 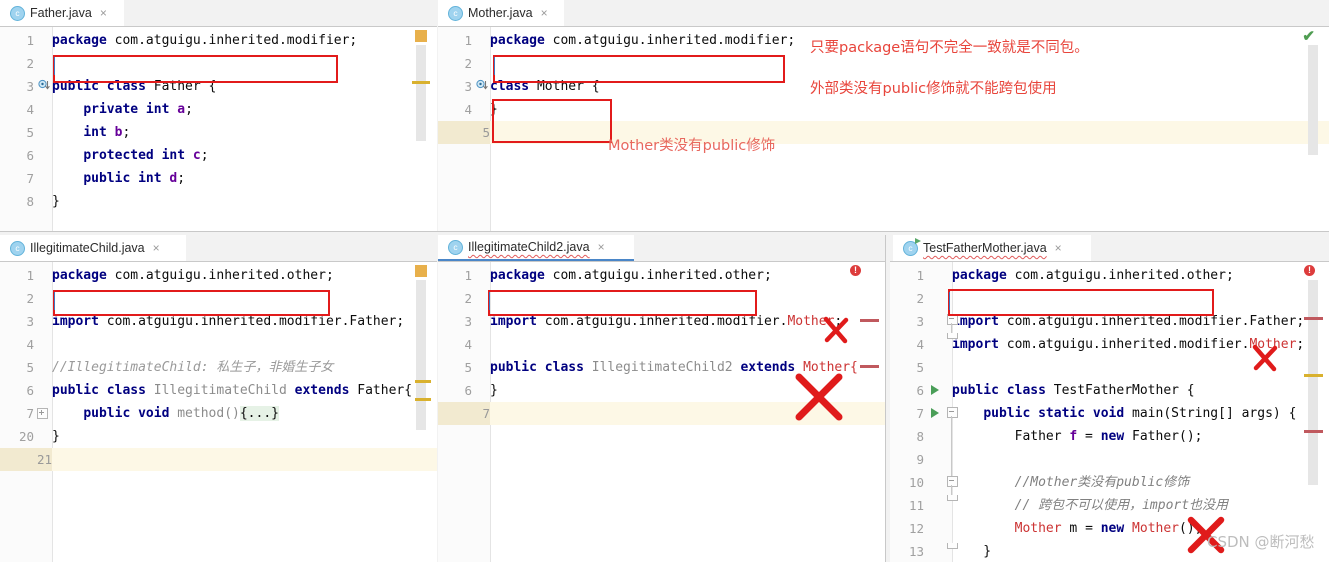 What do you see at coordinates (87, 248) in the screenshot?
I see `tab-label: IllegitimateChild.java` at bounding box center [87, 248].